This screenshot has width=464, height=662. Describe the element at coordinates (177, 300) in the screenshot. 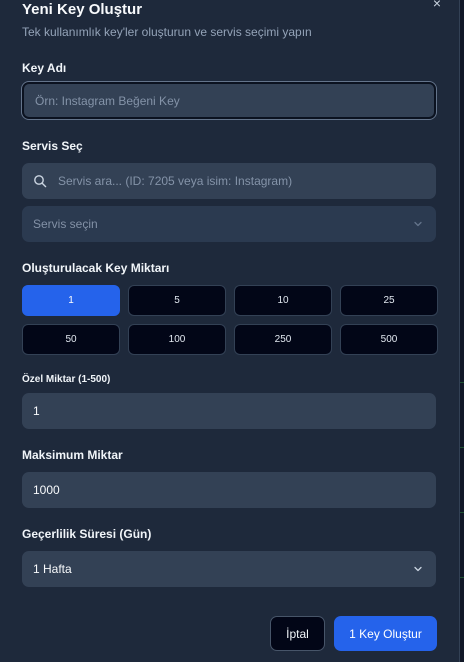

I see `quantity-option-5: 5` at that location.